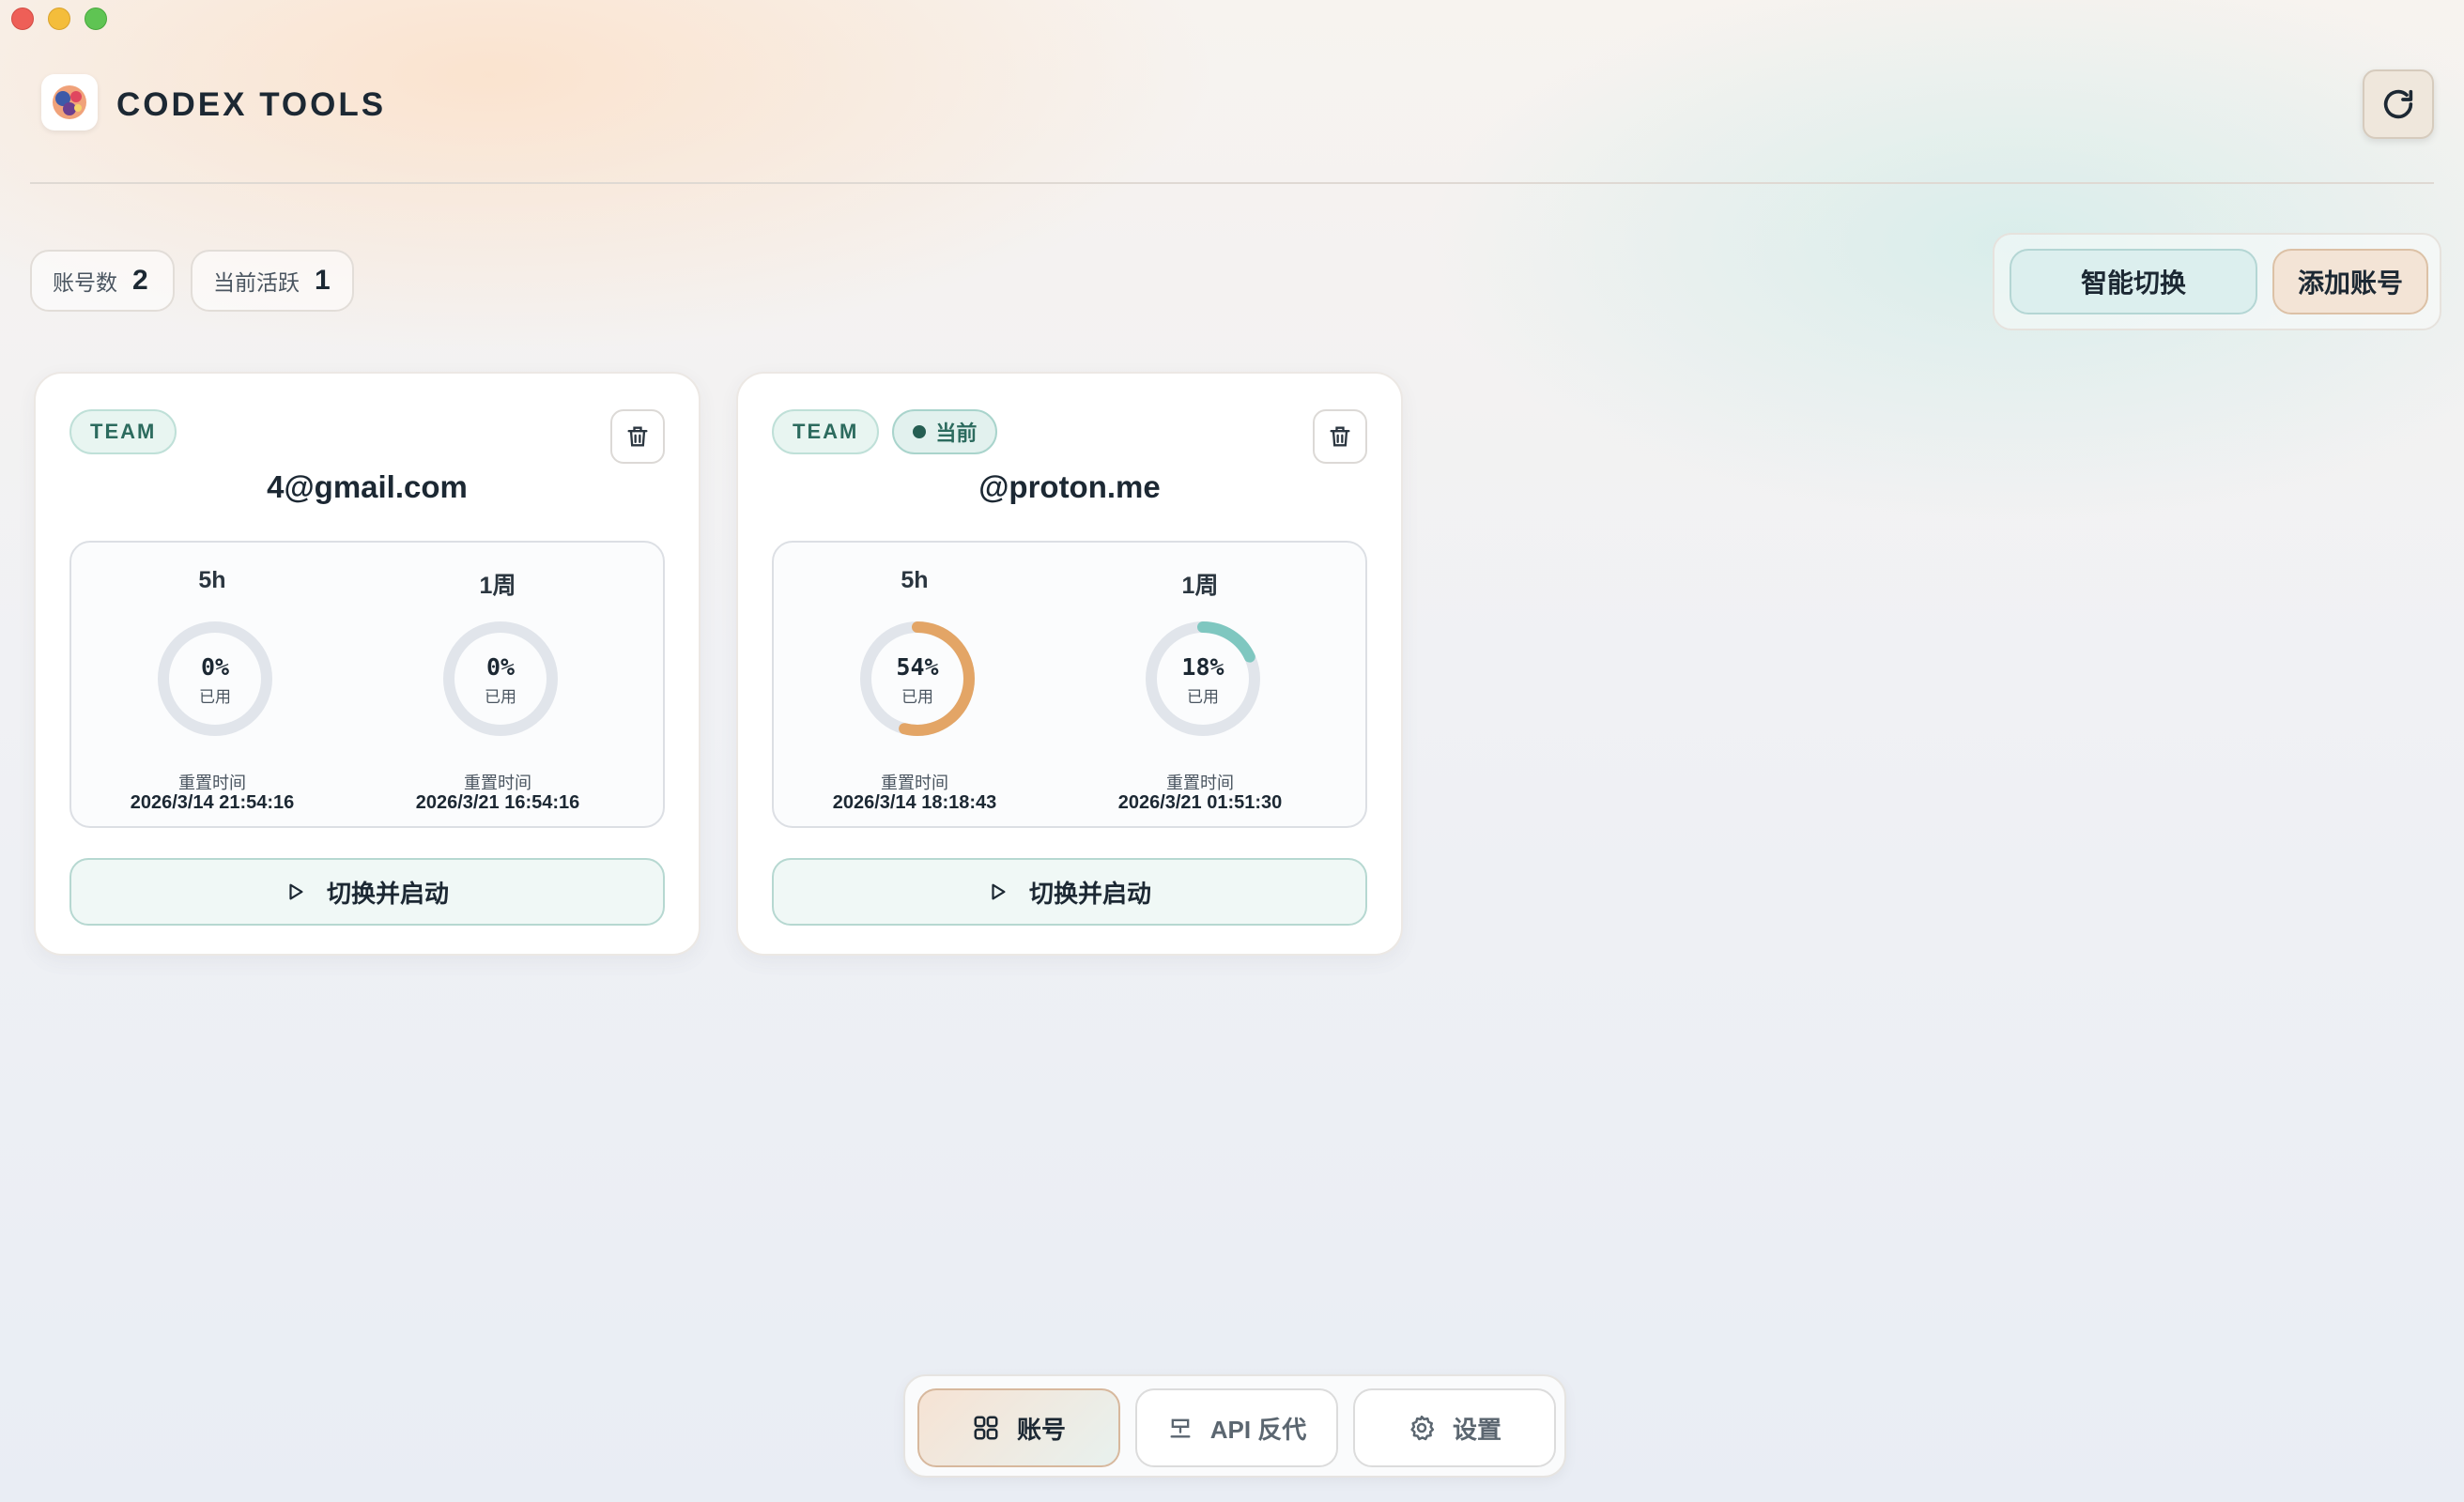 This screenshot has width=2464, height=1502. What do you see at coordinates (69, 102) in the screenshot?
I see `app-logo` at bounding box center [69, 102].